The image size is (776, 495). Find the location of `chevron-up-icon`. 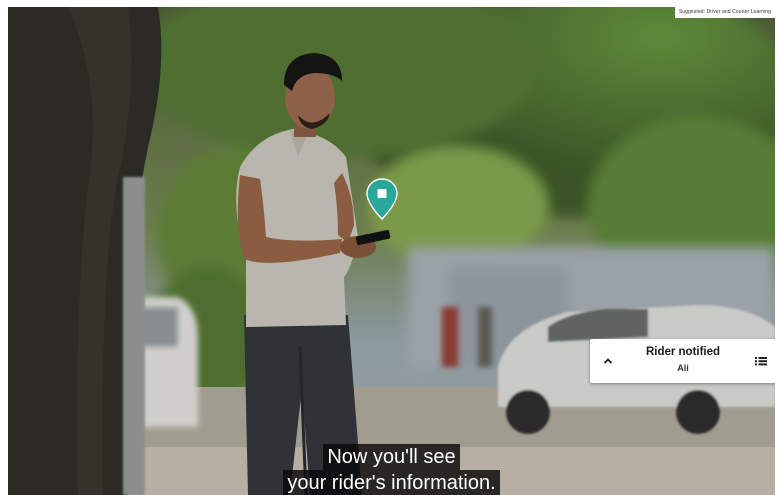

chevron-up-icon is located at coordinates (608, 361).